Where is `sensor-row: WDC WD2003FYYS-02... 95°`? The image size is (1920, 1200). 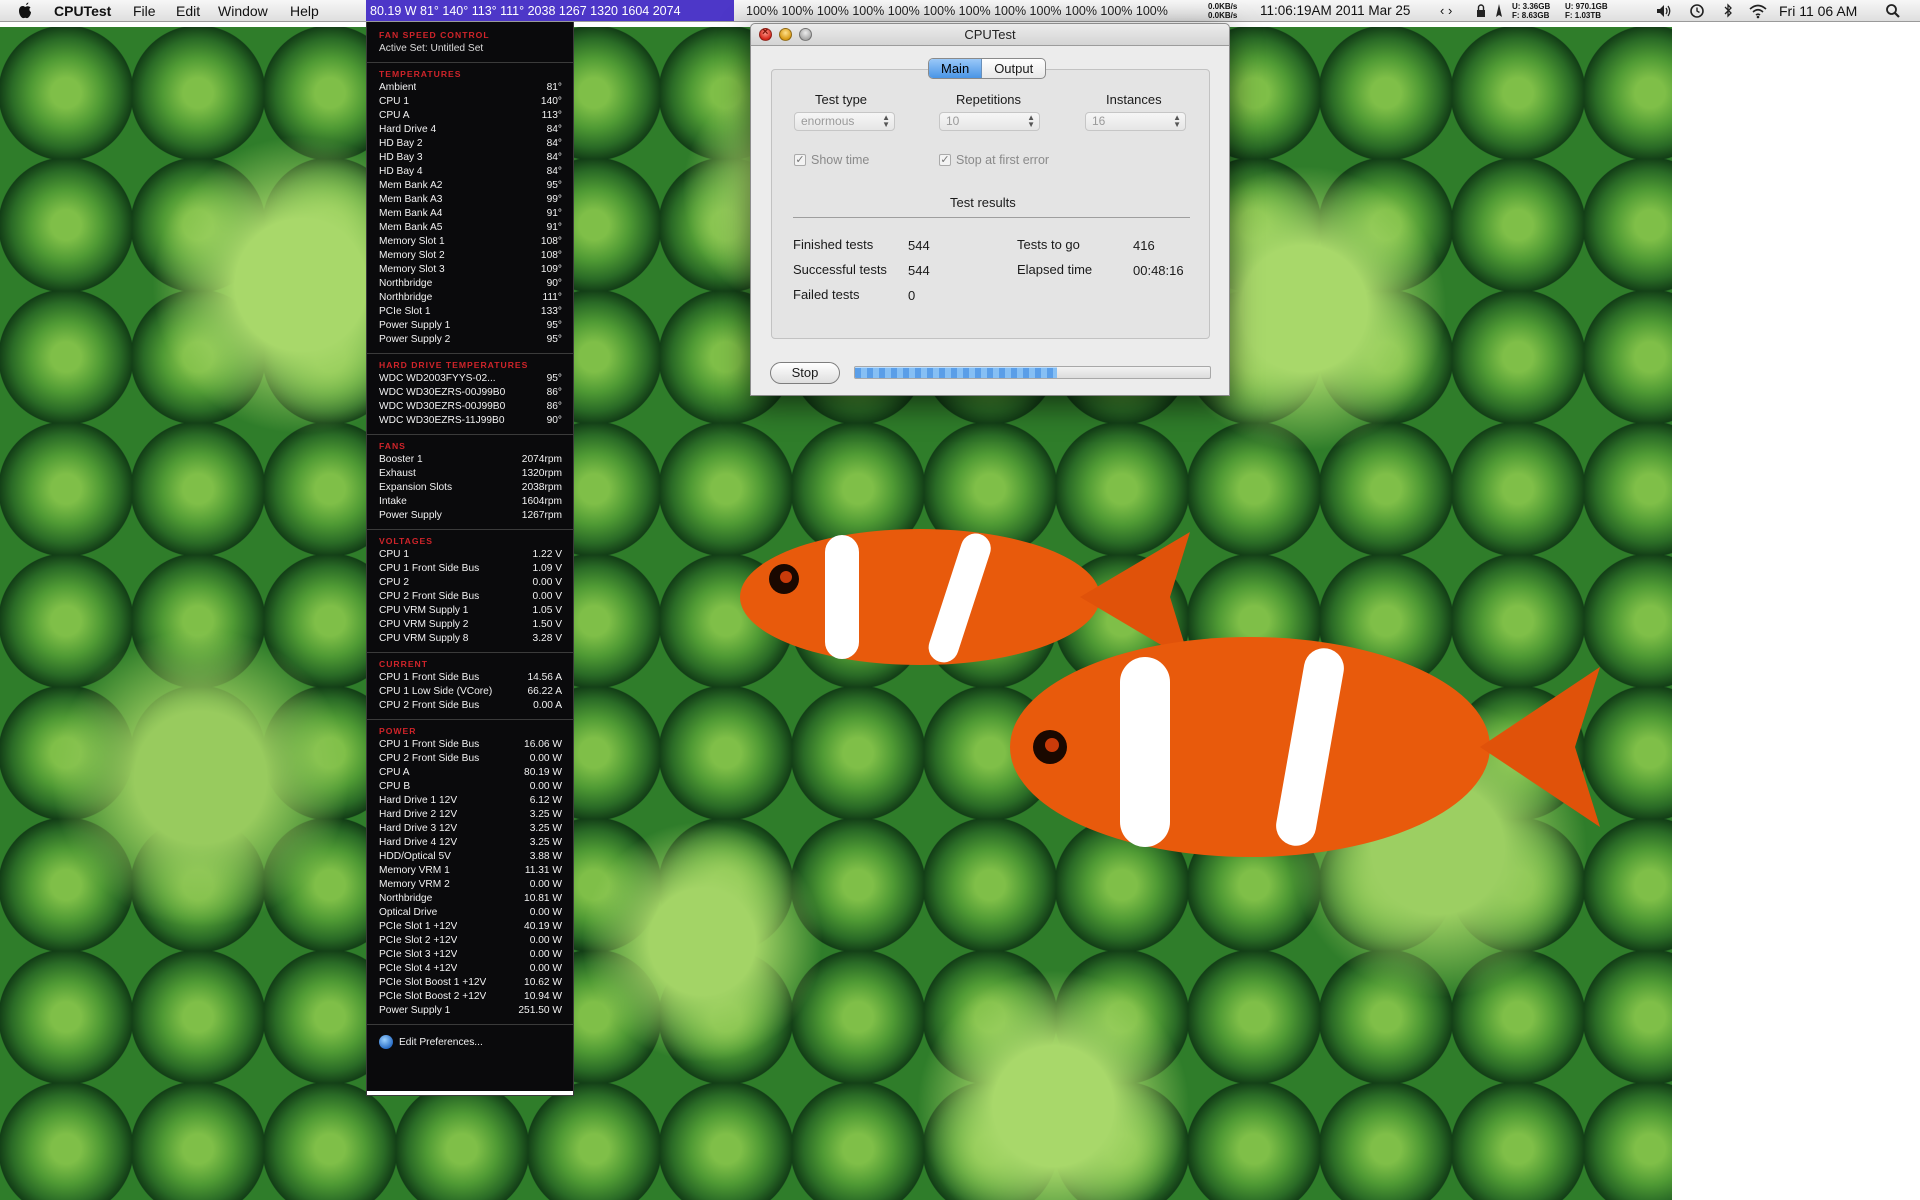 sensor-row: WDC WD2003FYYS-02... 95° is located at coordinates (470, 379).